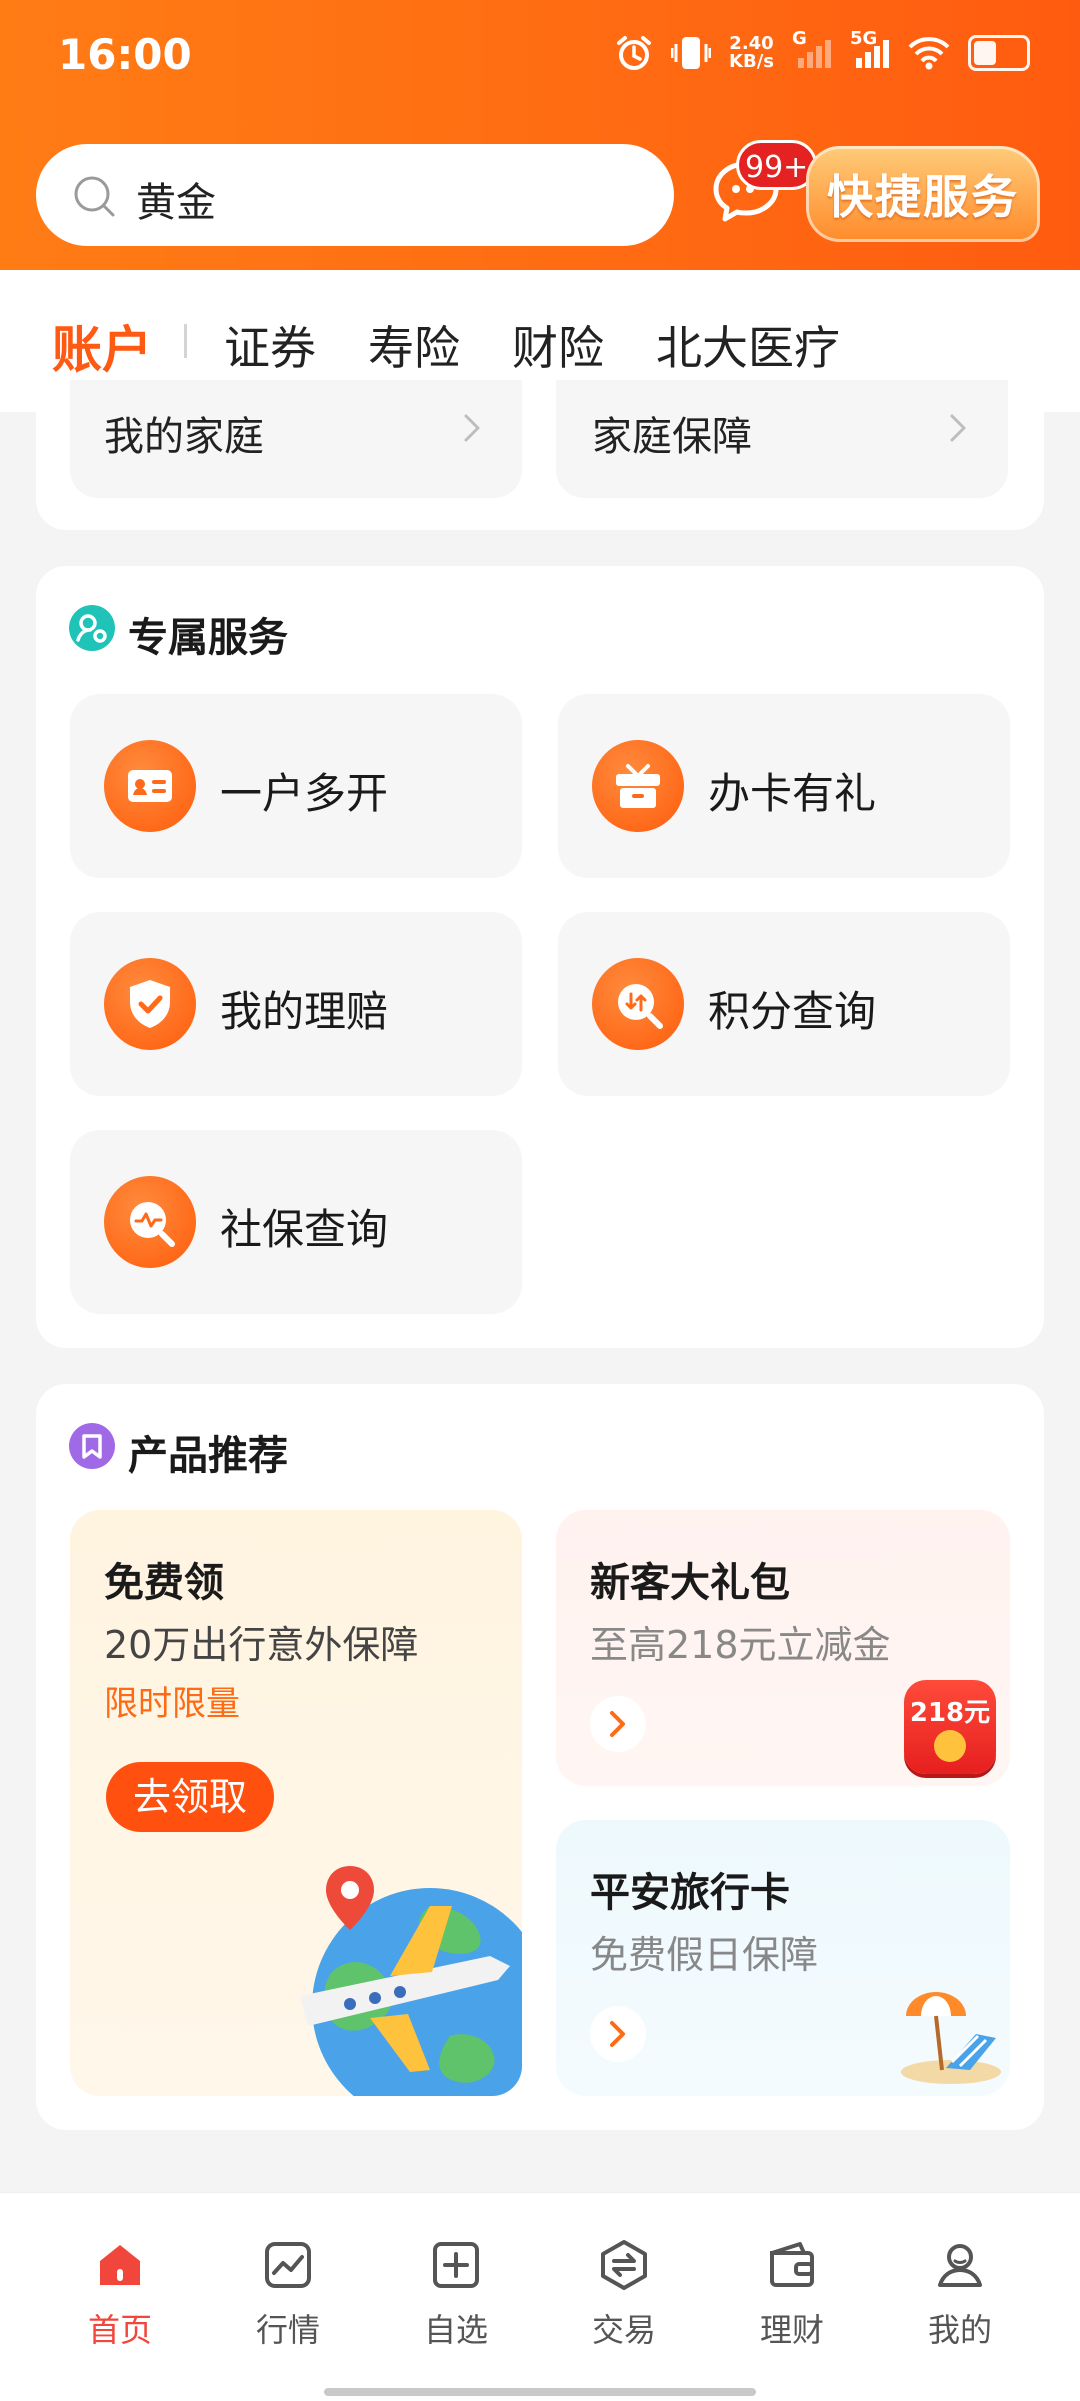 The height and width of the screenshot is (2401, 1080). I want to click on service-my-claims: 我的理赔, so click(296, 1004).